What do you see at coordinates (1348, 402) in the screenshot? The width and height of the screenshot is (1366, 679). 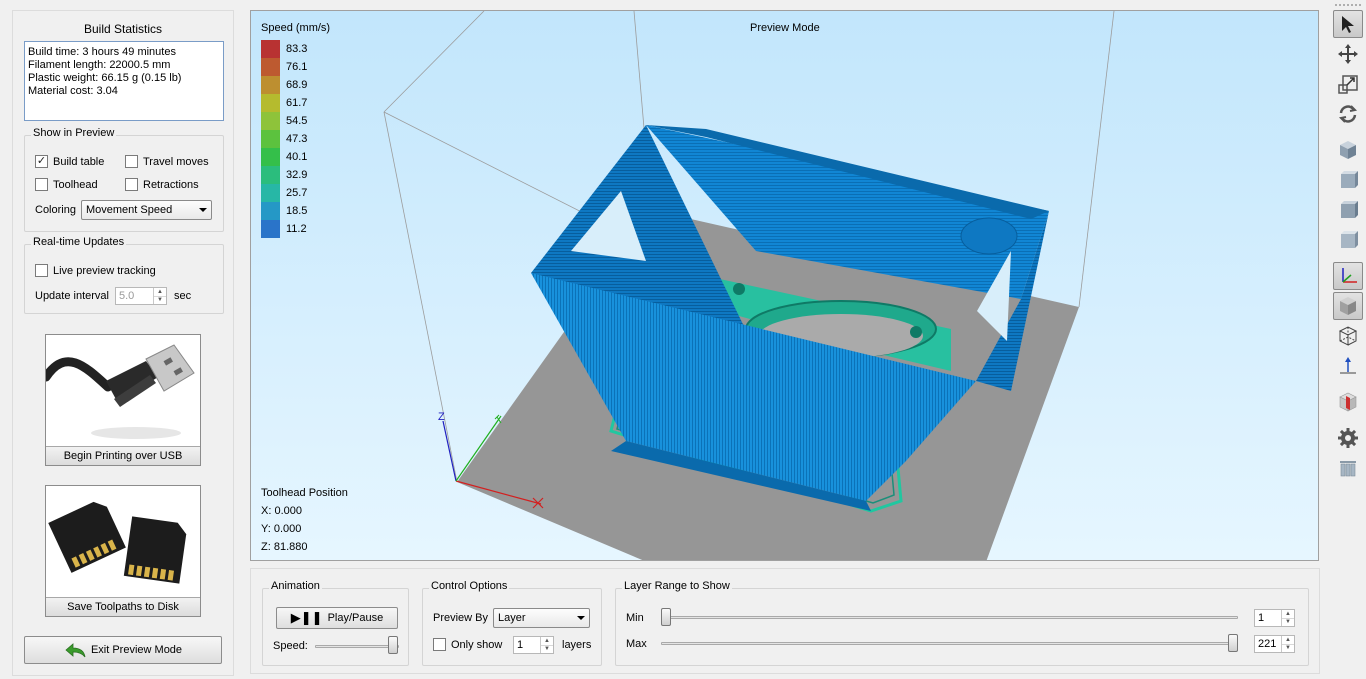 I see `section-view-button` at bounding box center [1348, 402].